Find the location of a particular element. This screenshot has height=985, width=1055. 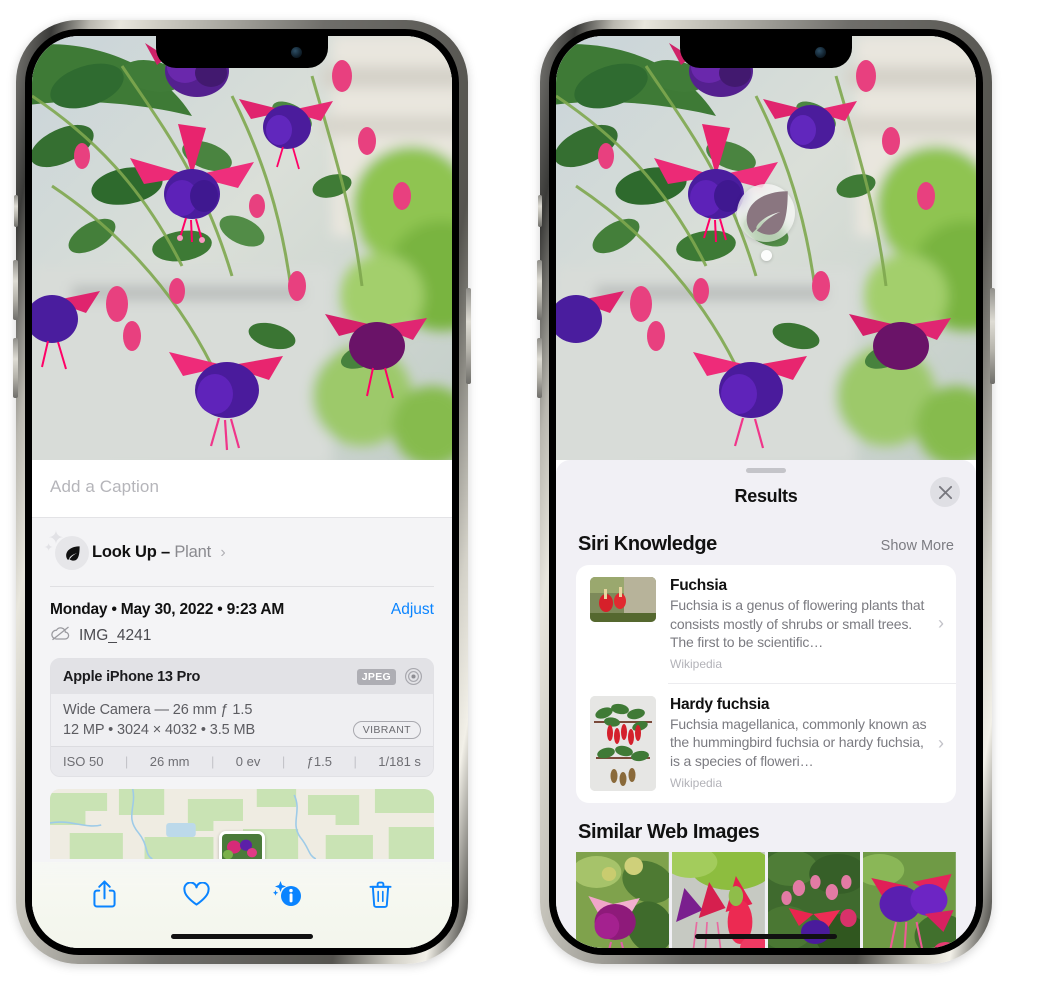

results-title: Results is located at coordinates (766, 495).